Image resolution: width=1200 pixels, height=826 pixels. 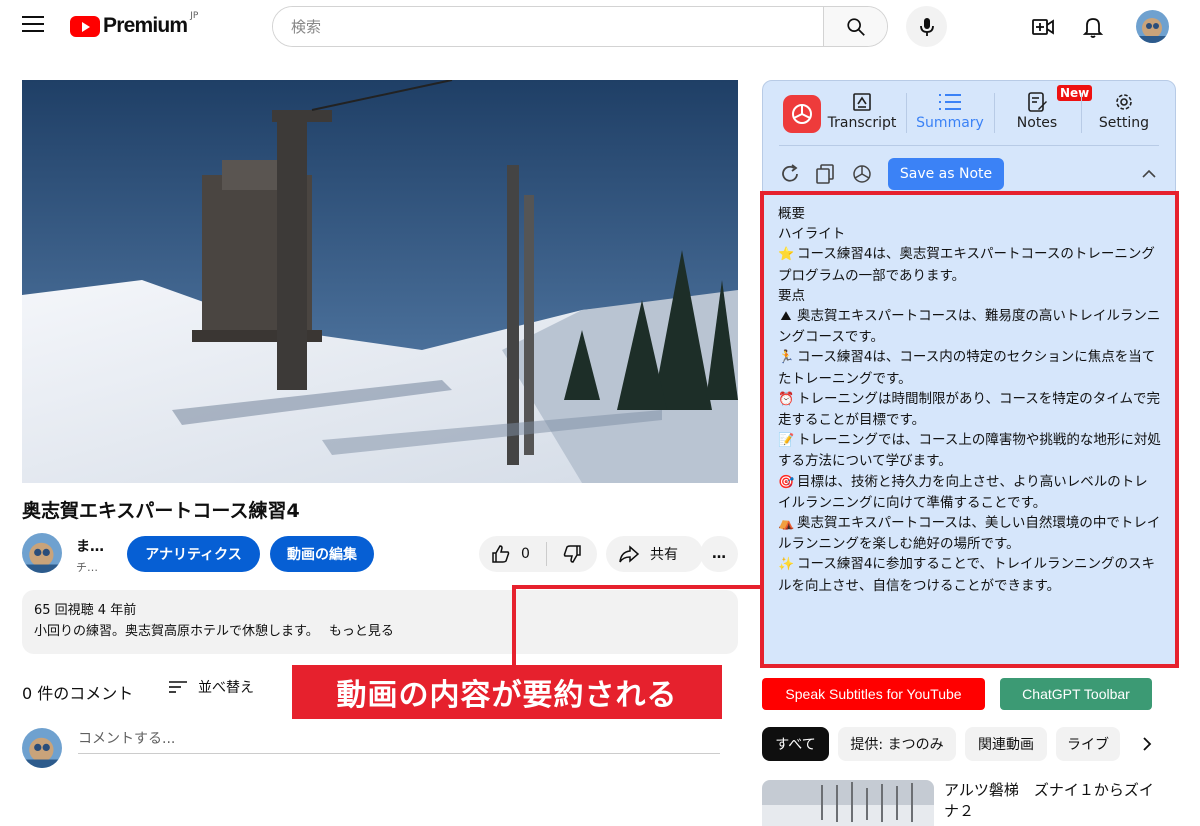 I want to click on channel-avatar-image, so click(x=42, y=553).